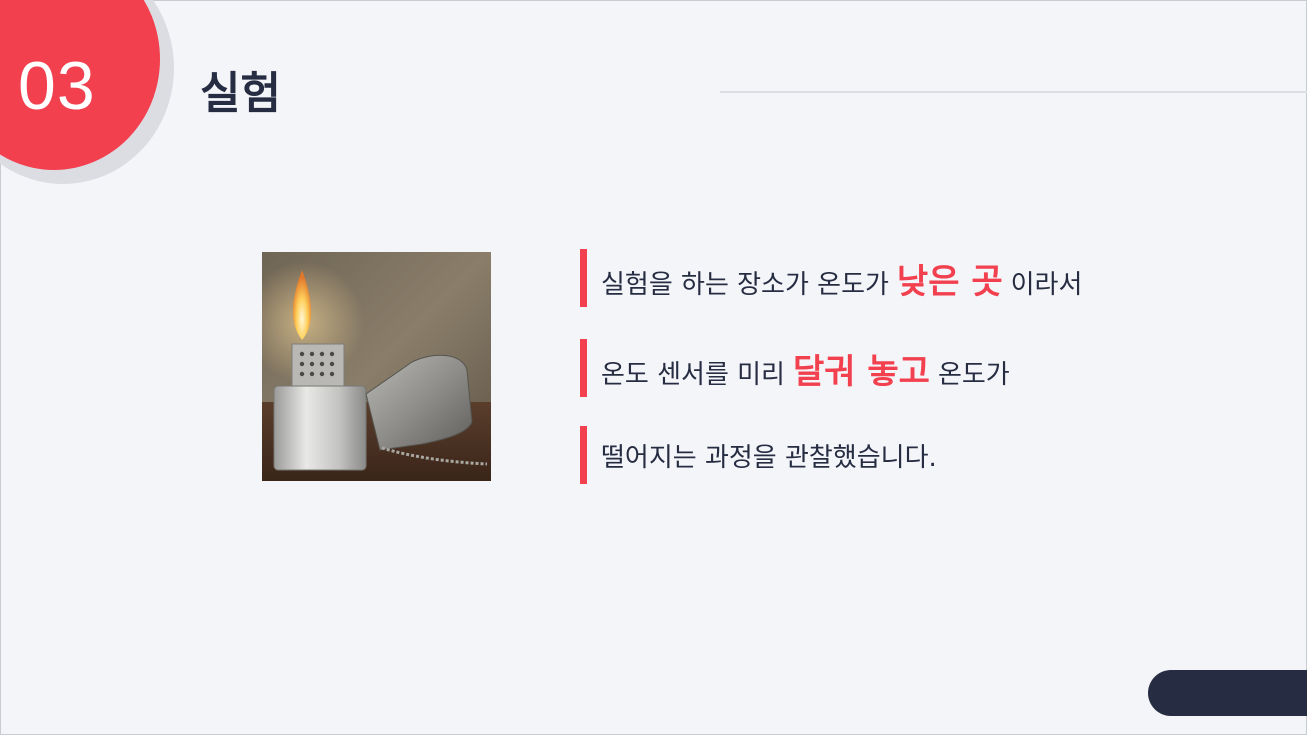  I want to click on bullet-text: 실험을 하는 장소가 온도가 낮은 곳 이라서, so click(841, 278).